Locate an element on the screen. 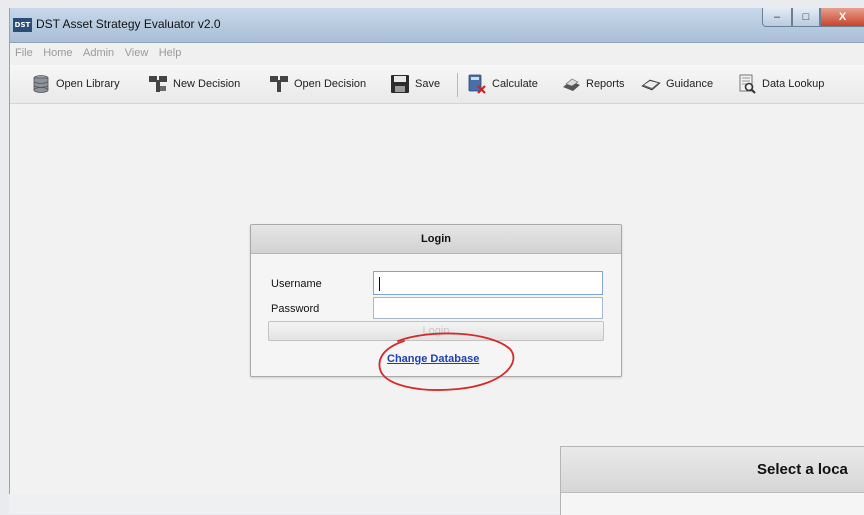  calculate-button: Calculate is located at coordinates (502, 84).